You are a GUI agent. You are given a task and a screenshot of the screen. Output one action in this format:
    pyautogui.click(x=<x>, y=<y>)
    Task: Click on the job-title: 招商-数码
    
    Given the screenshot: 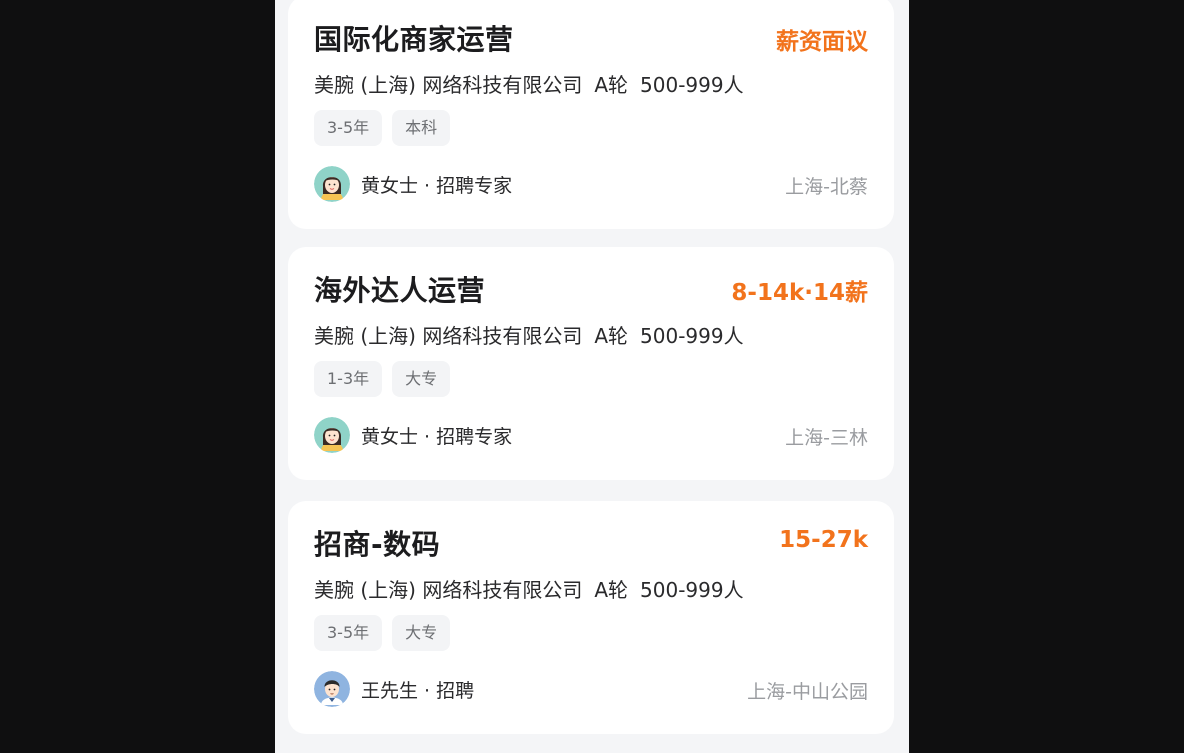 What is the action you would take?
    pyautogui.click(x=377, y=544)
    